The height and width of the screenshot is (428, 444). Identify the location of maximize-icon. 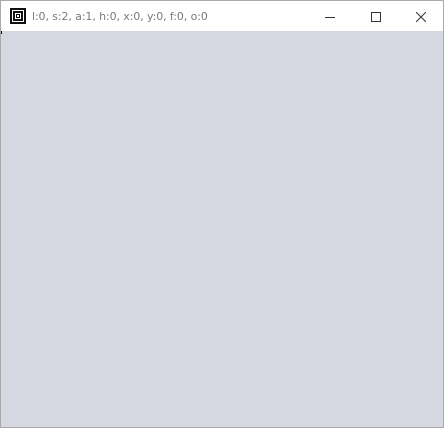
(376, 16).